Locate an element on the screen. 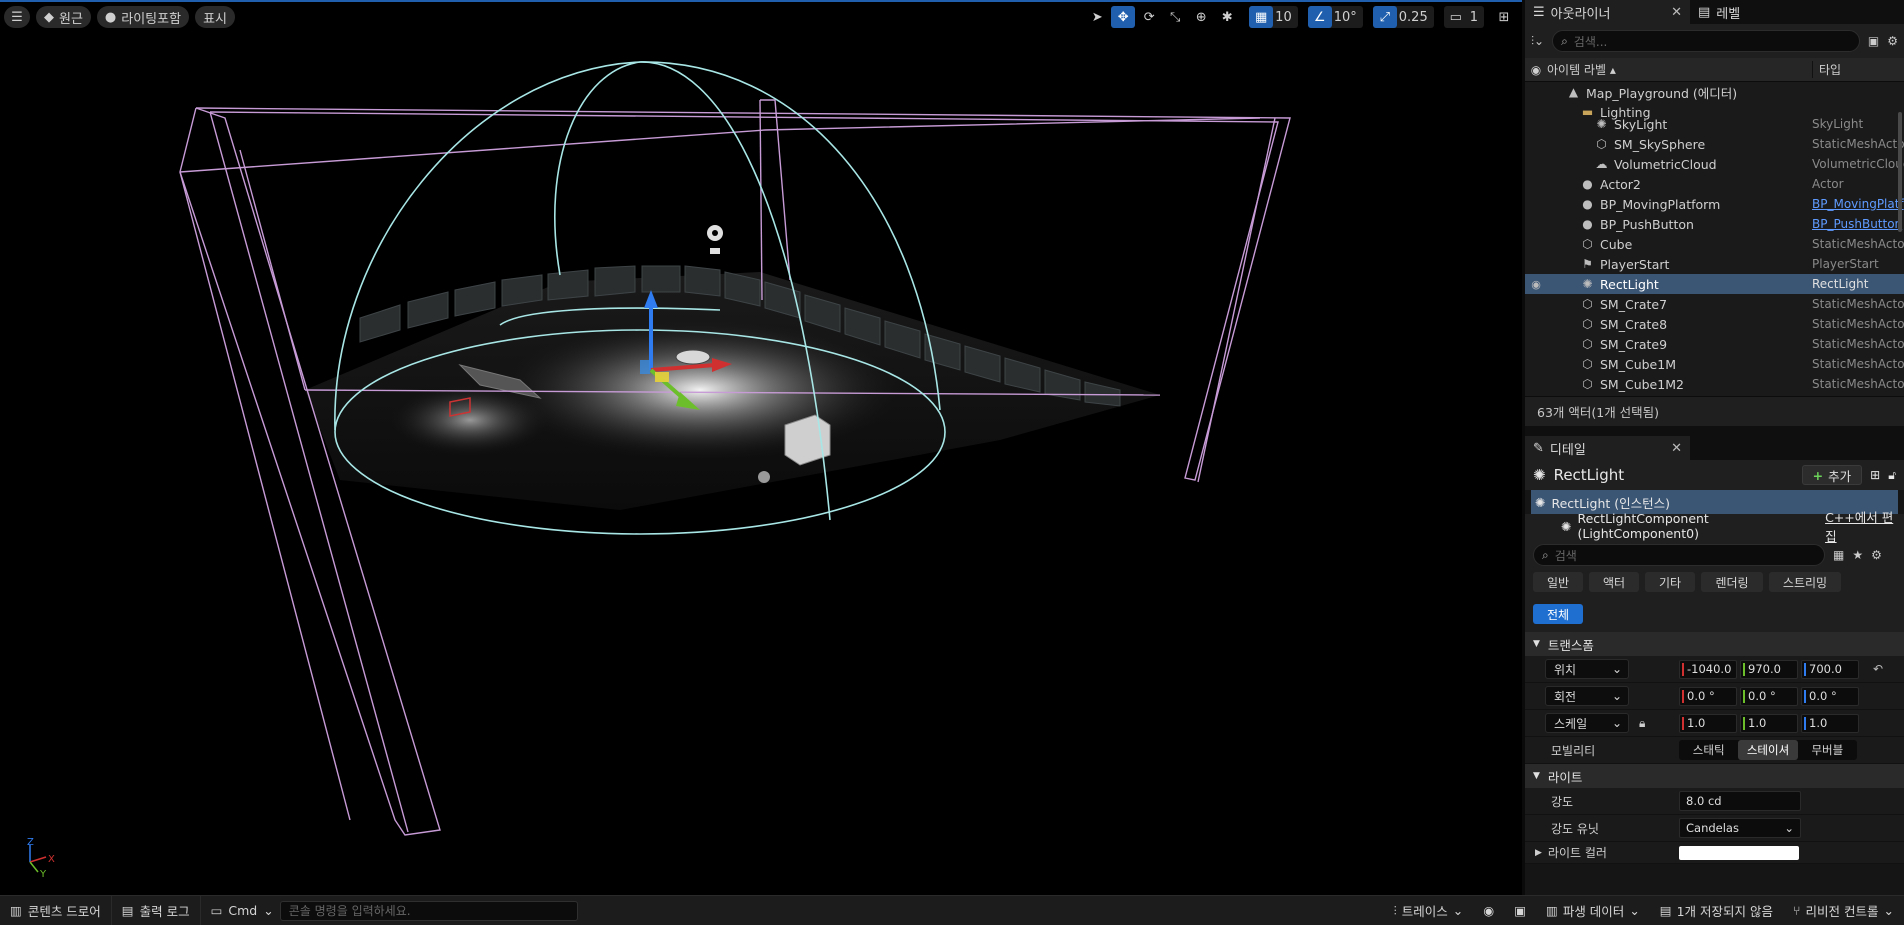 The width and height of the screenshot is (1904, 925). rotation-y-field: 0.0 ° is located at coordinates (1769, 696).